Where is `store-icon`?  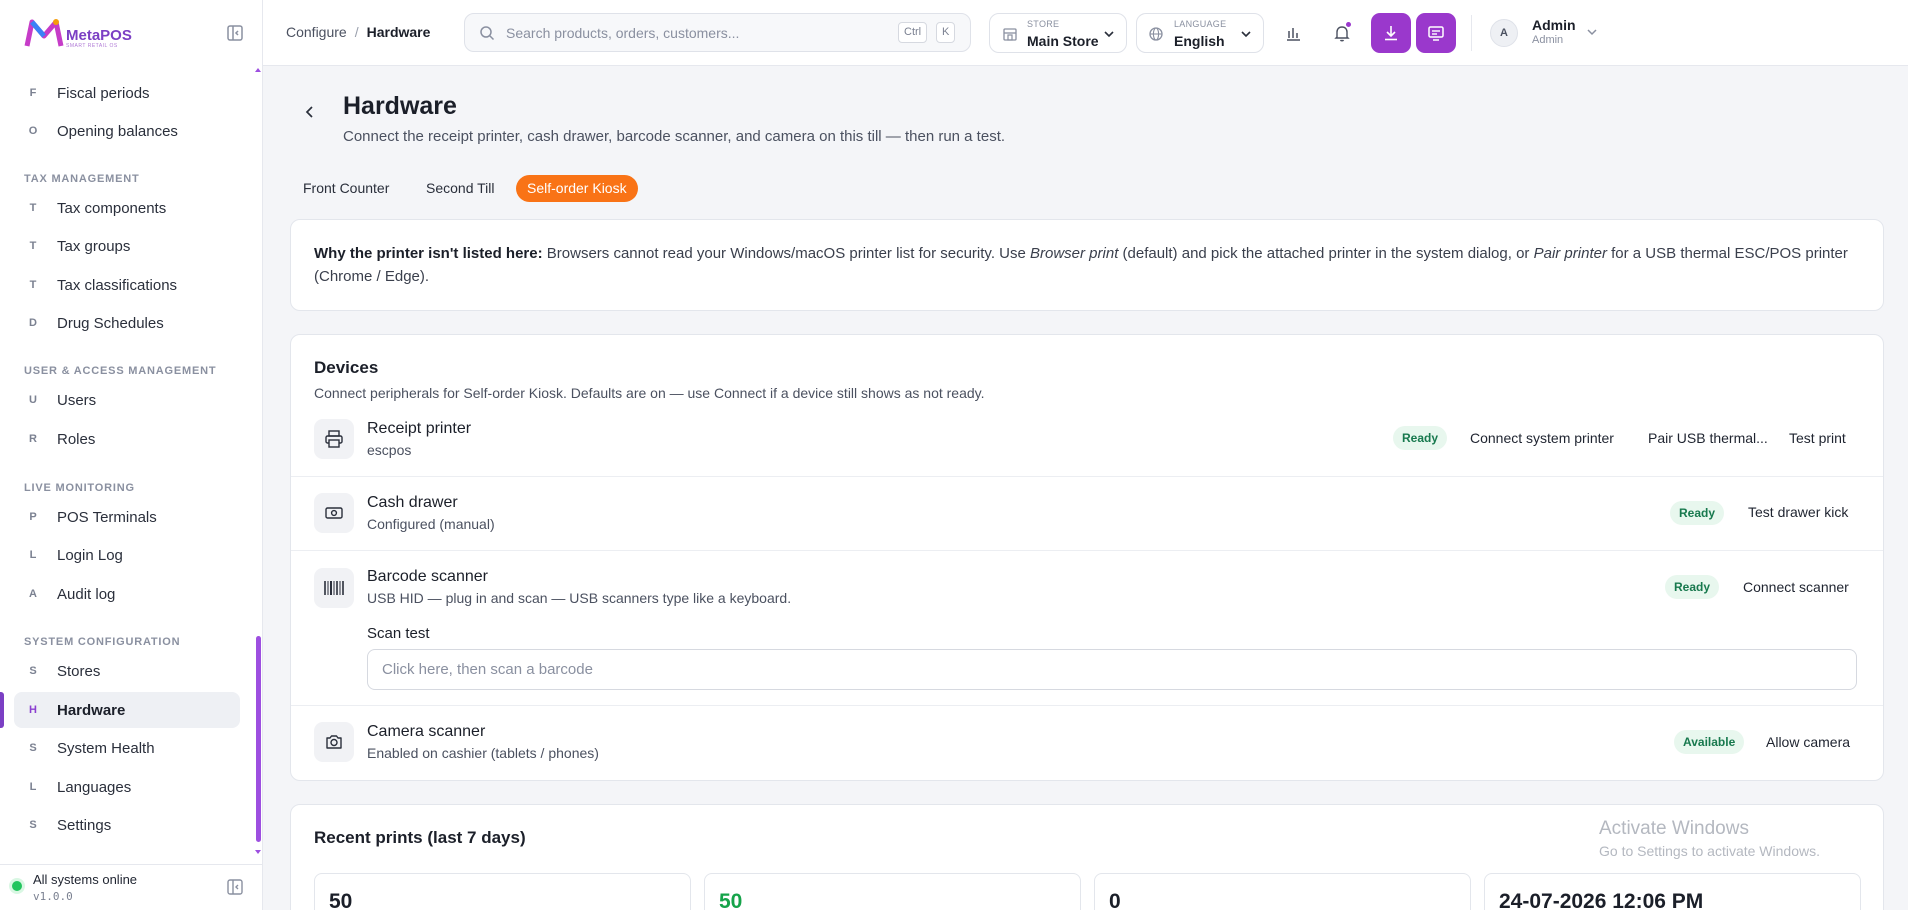
store-icon is located at coordinates (1010, 34).